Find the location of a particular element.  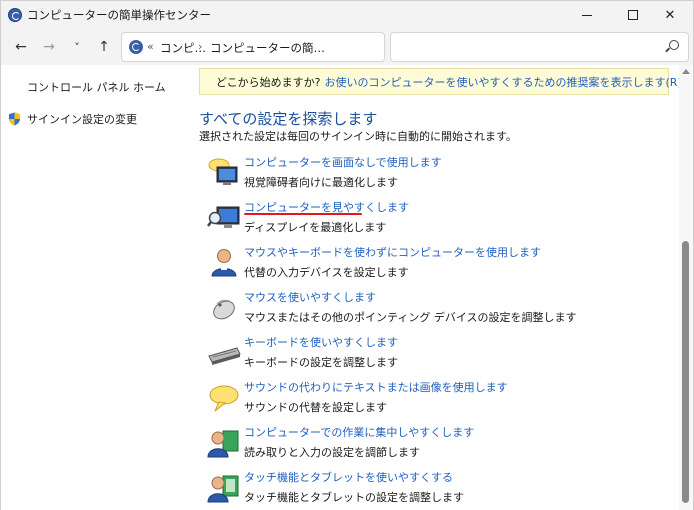

user-tablet-icon is located at coordinates (223, 489).